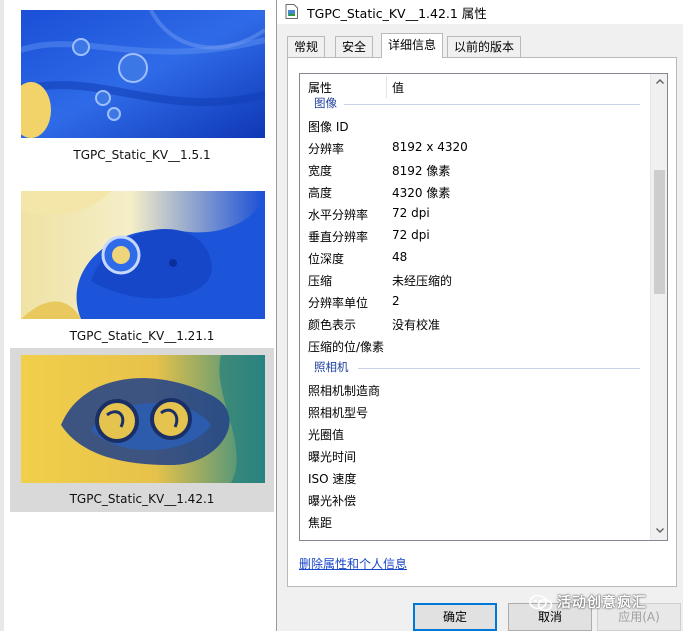 The image size is (683, 631). Describe the element at coordinates (421, 193) in the screenshot. I see `property-value: 4320 像素` at that location.